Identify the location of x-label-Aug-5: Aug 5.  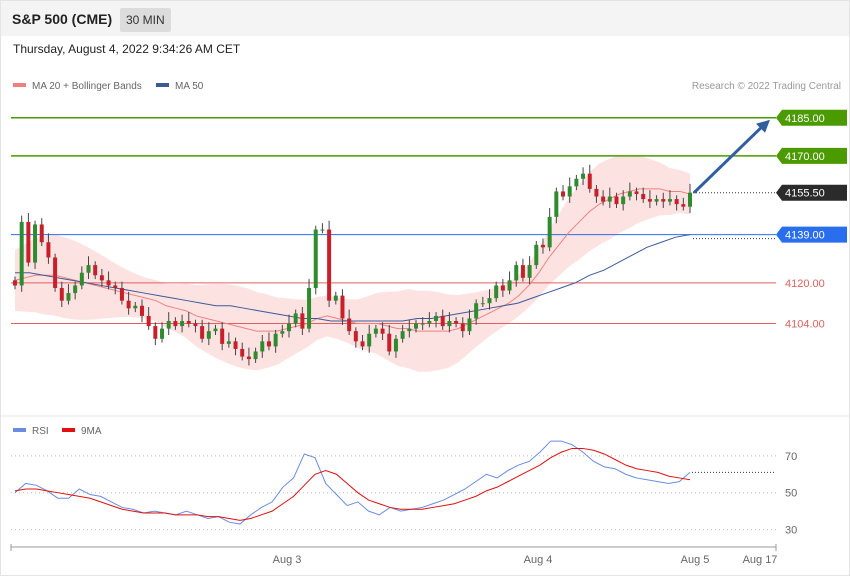
(695, 560).